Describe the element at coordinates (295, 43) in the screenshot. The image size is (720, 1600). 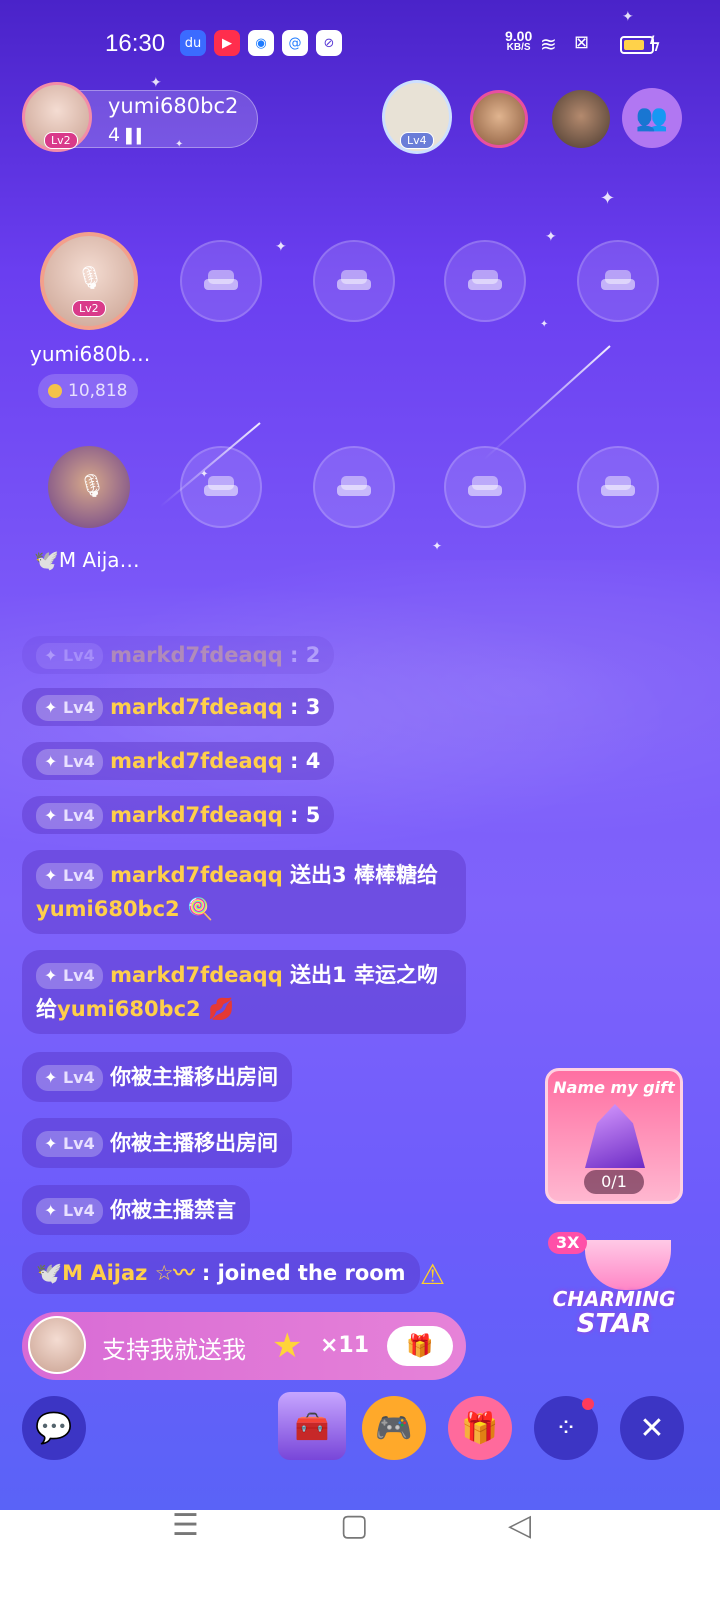
I see `at-app-icon: @` at that location.